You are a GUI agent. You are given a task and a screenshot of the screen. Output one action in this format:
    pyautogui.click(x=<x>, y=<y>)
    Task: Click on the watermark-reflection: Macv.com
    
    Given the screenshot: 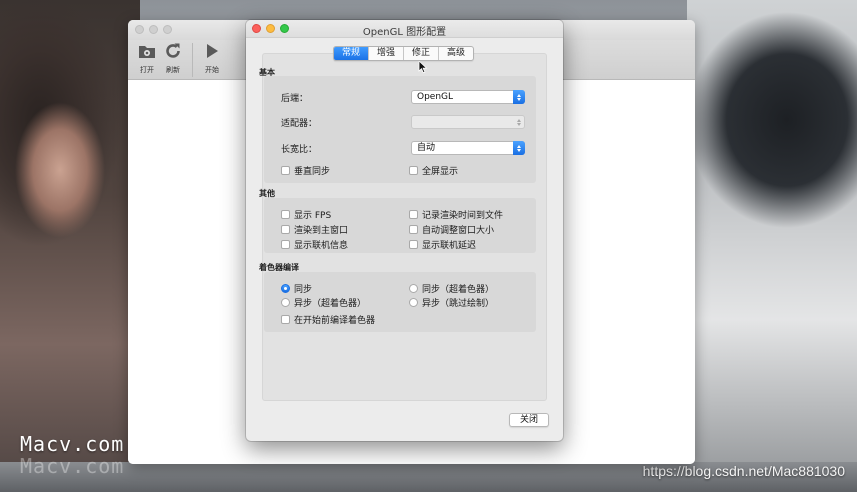 What is the action you would take?
    pyautogui.click(x=72, y=466)
    